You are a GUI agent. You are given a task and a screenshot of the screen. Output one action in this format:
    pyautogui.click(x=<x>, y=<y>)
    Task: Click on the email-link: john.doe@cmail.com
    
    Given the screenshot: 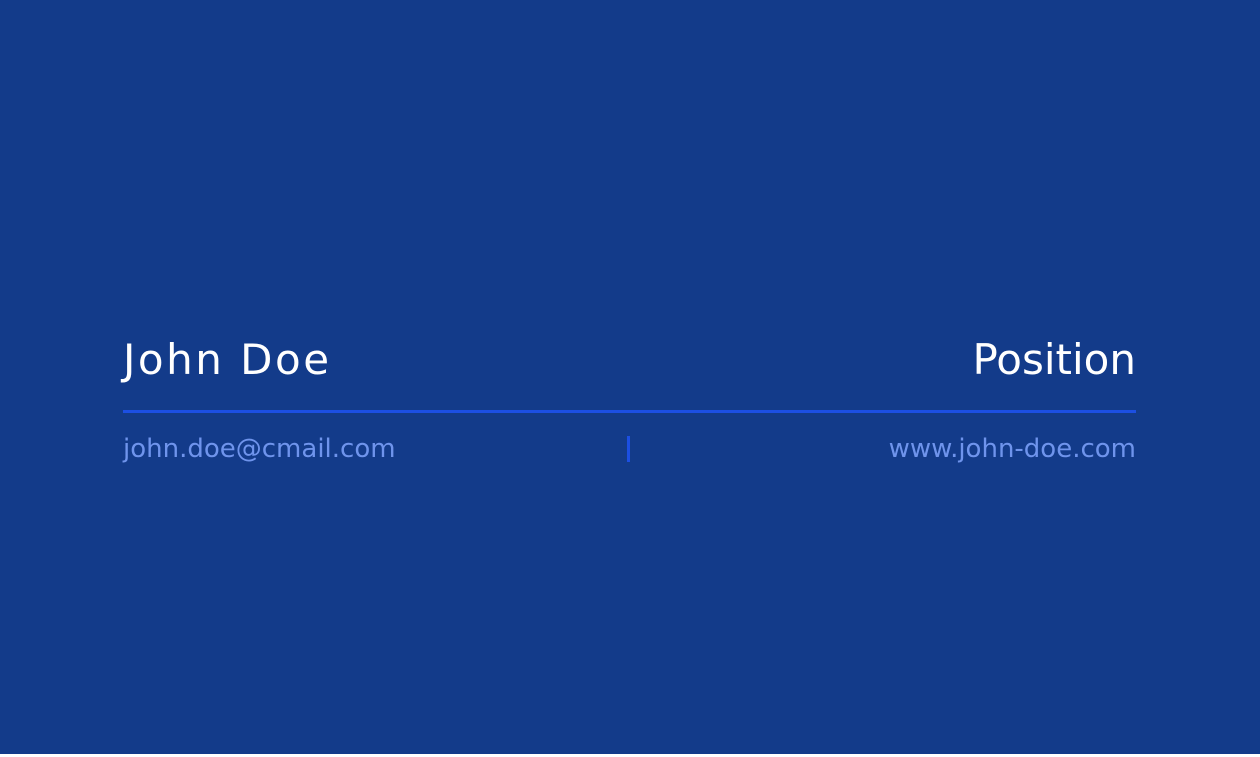 What is the action you would take?
    pyautogui.click(x=259, y=449)
    